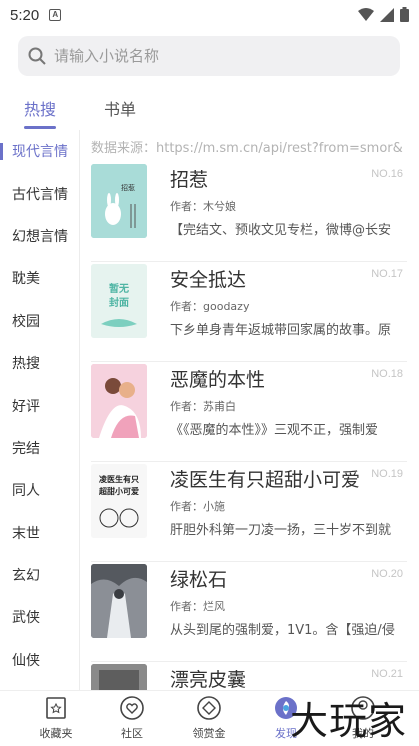  What do you see at coordinates (247, 148) in the screenshot?
I see `data-source-text: 数据来源：https://m.sm.cn/api/rest?from=smor&` at bounding box center [247, 148].